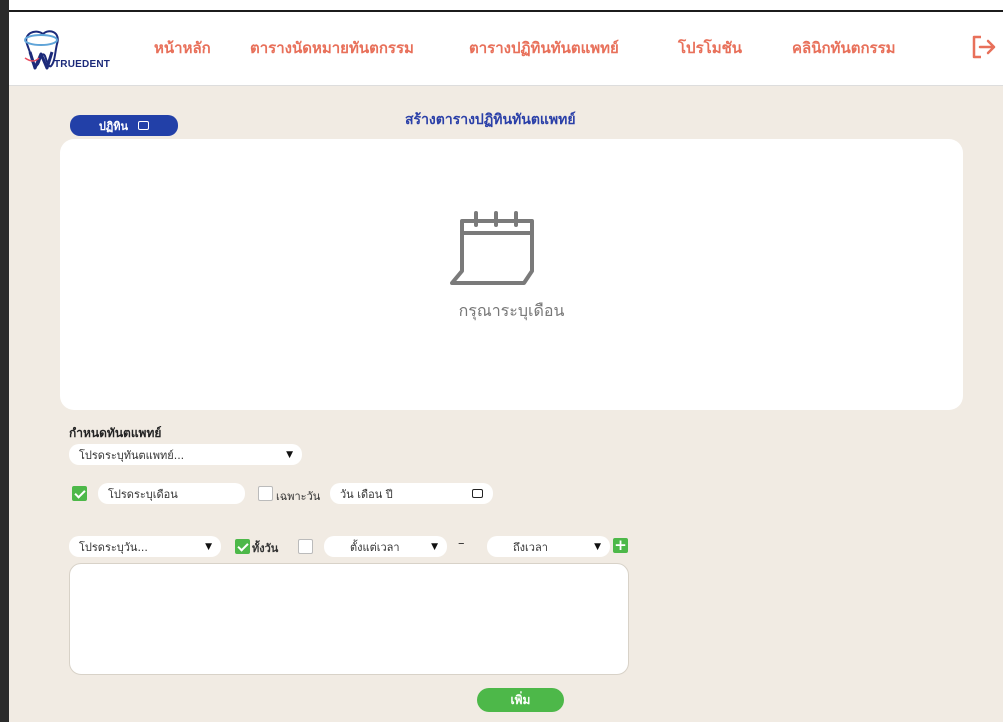  Describe the element at coordinates (520, 700) in the screenshot. I see `add-button: เพิ่ม` at that location.